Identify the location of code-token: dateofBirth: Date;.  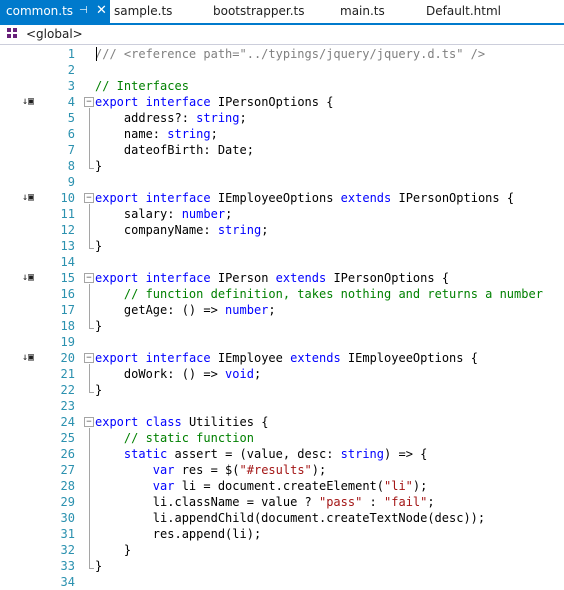
(174, 150).